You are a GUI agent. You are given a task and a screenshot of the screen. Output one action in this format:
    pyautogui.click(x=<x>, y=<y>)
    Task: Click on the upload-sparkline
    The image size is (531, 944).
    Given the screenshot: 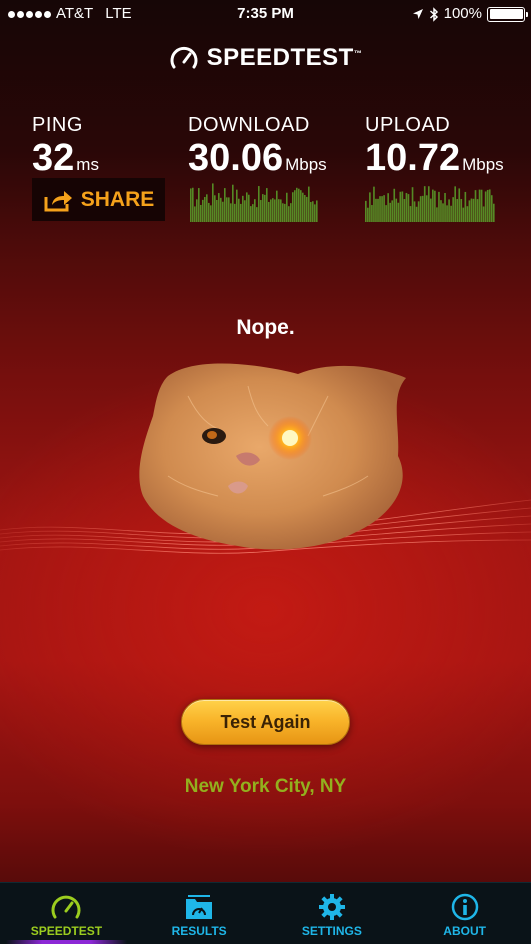 What is the action you would take?
    pyautogui.click(x=430, y=204)
    